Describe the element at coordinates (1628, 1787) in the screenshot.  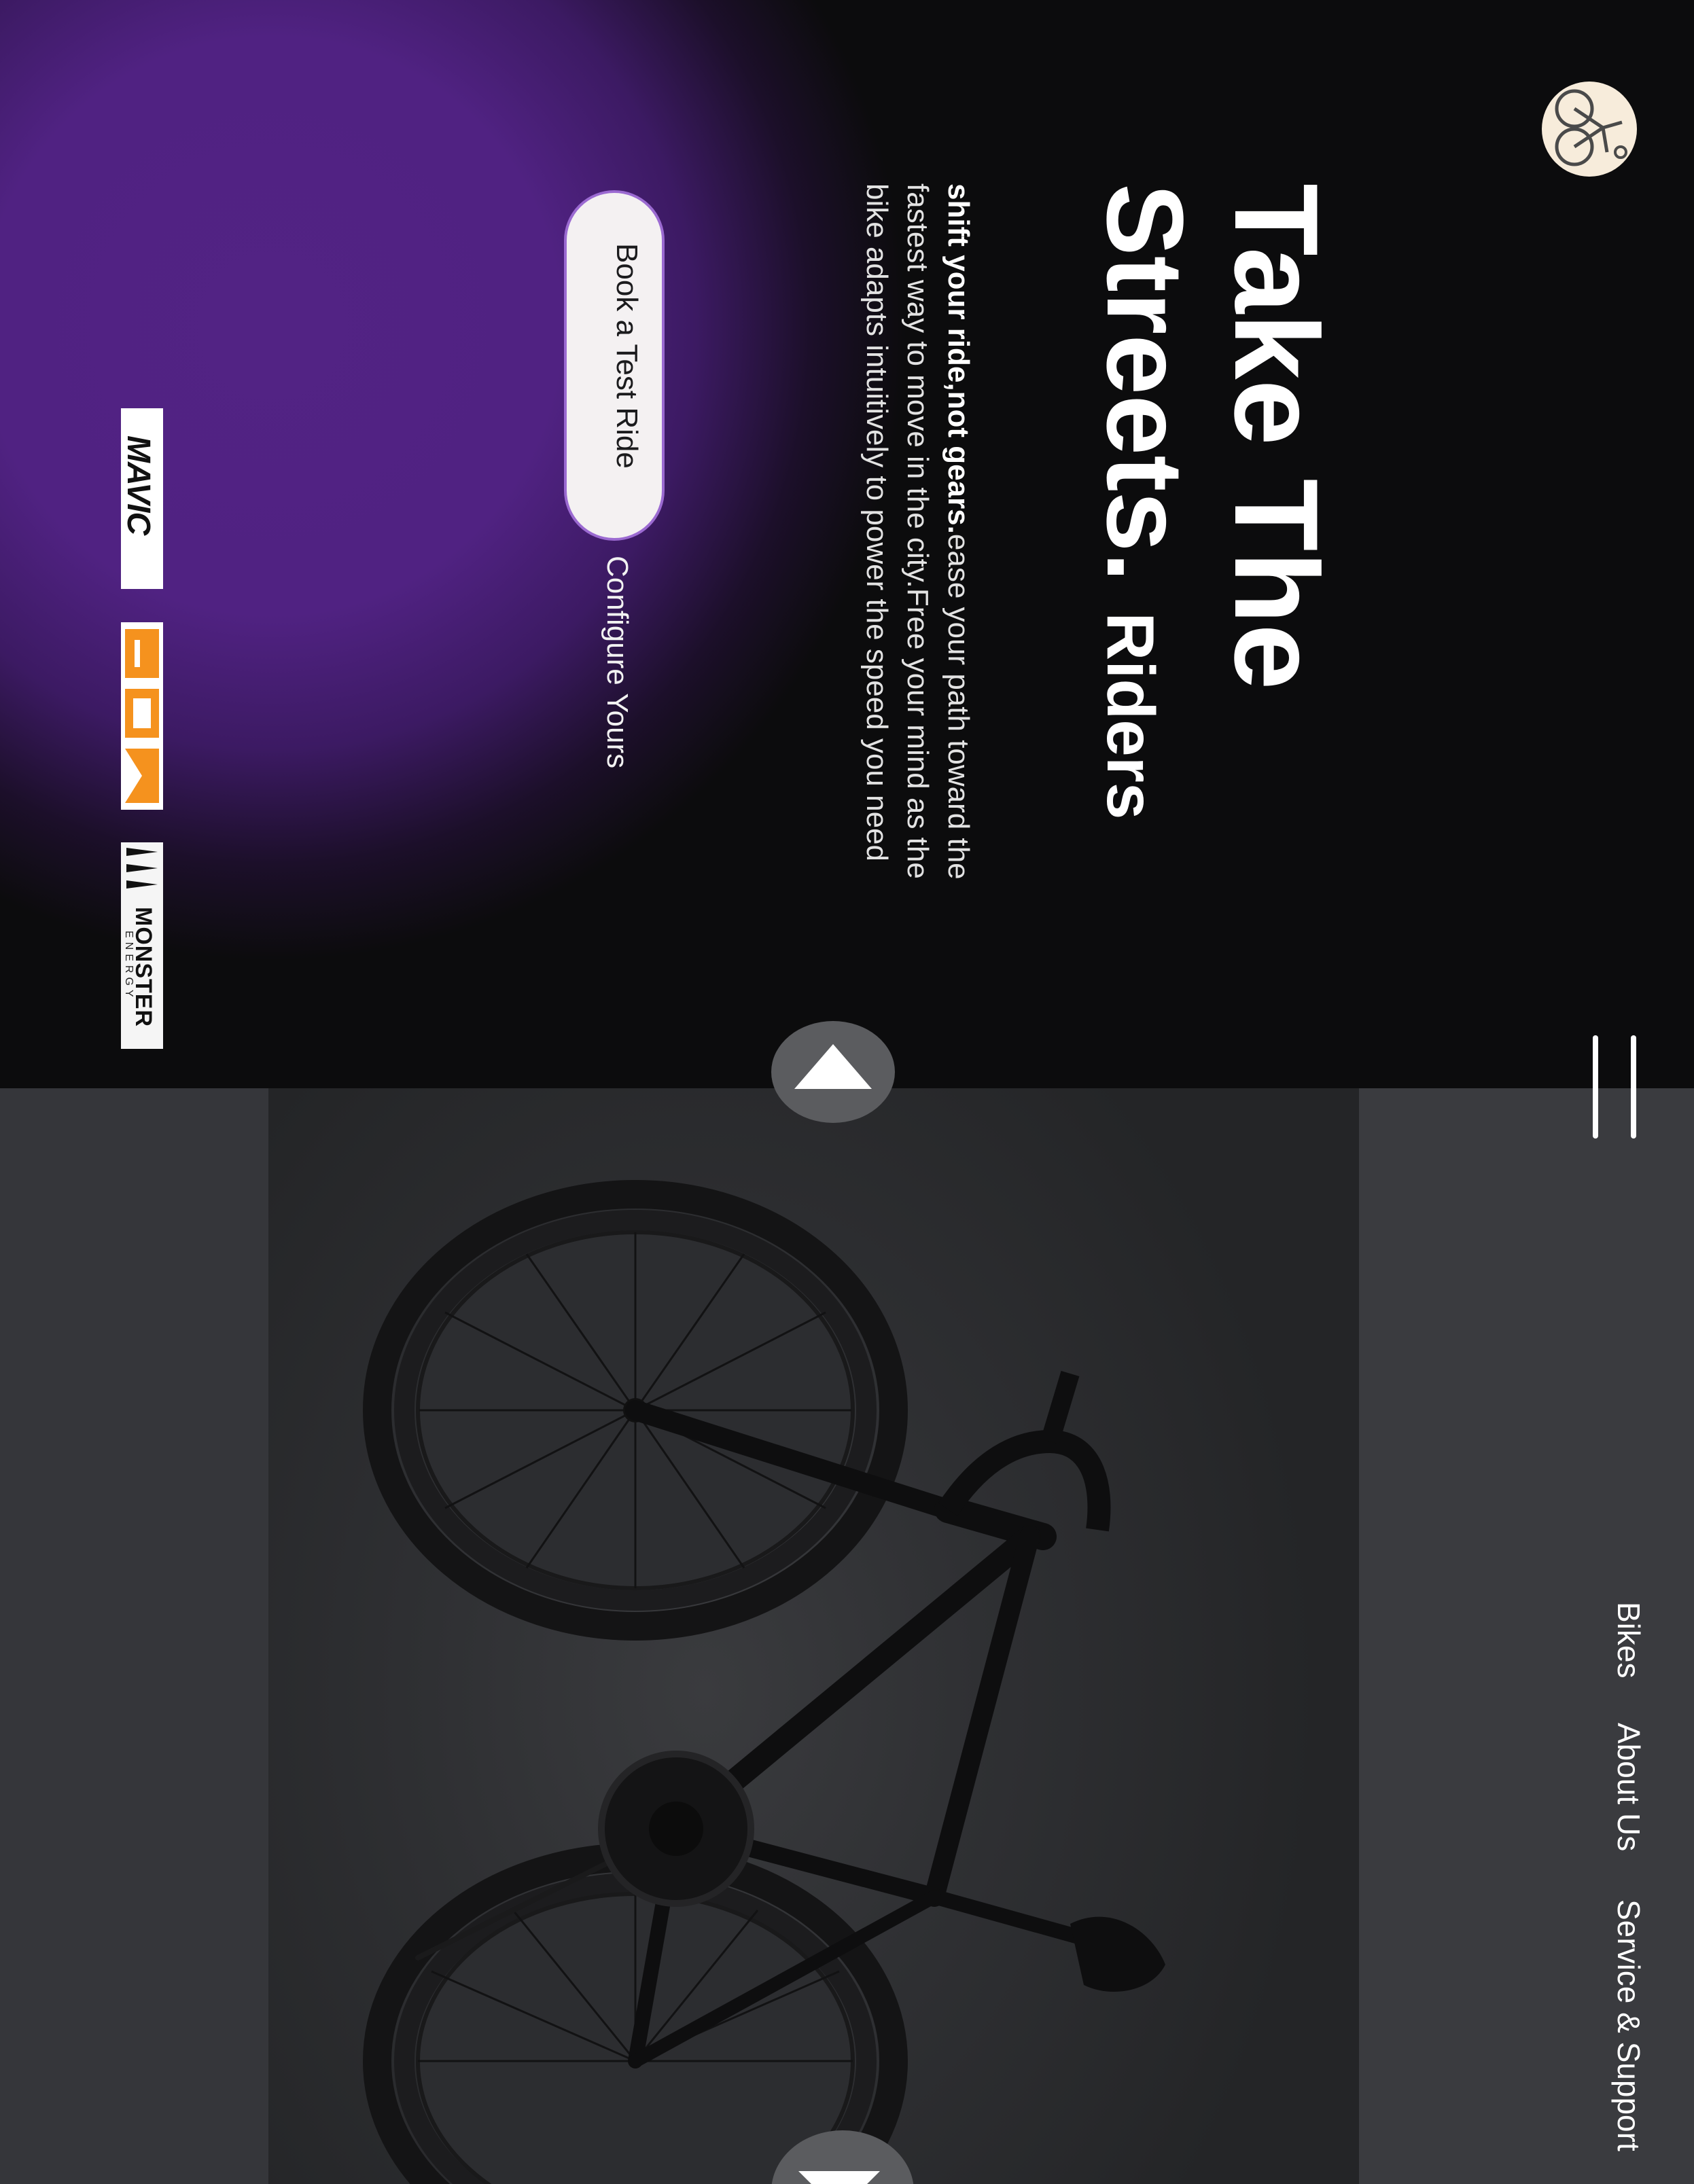
I see `nav-item-about-us: About Us` at that location.